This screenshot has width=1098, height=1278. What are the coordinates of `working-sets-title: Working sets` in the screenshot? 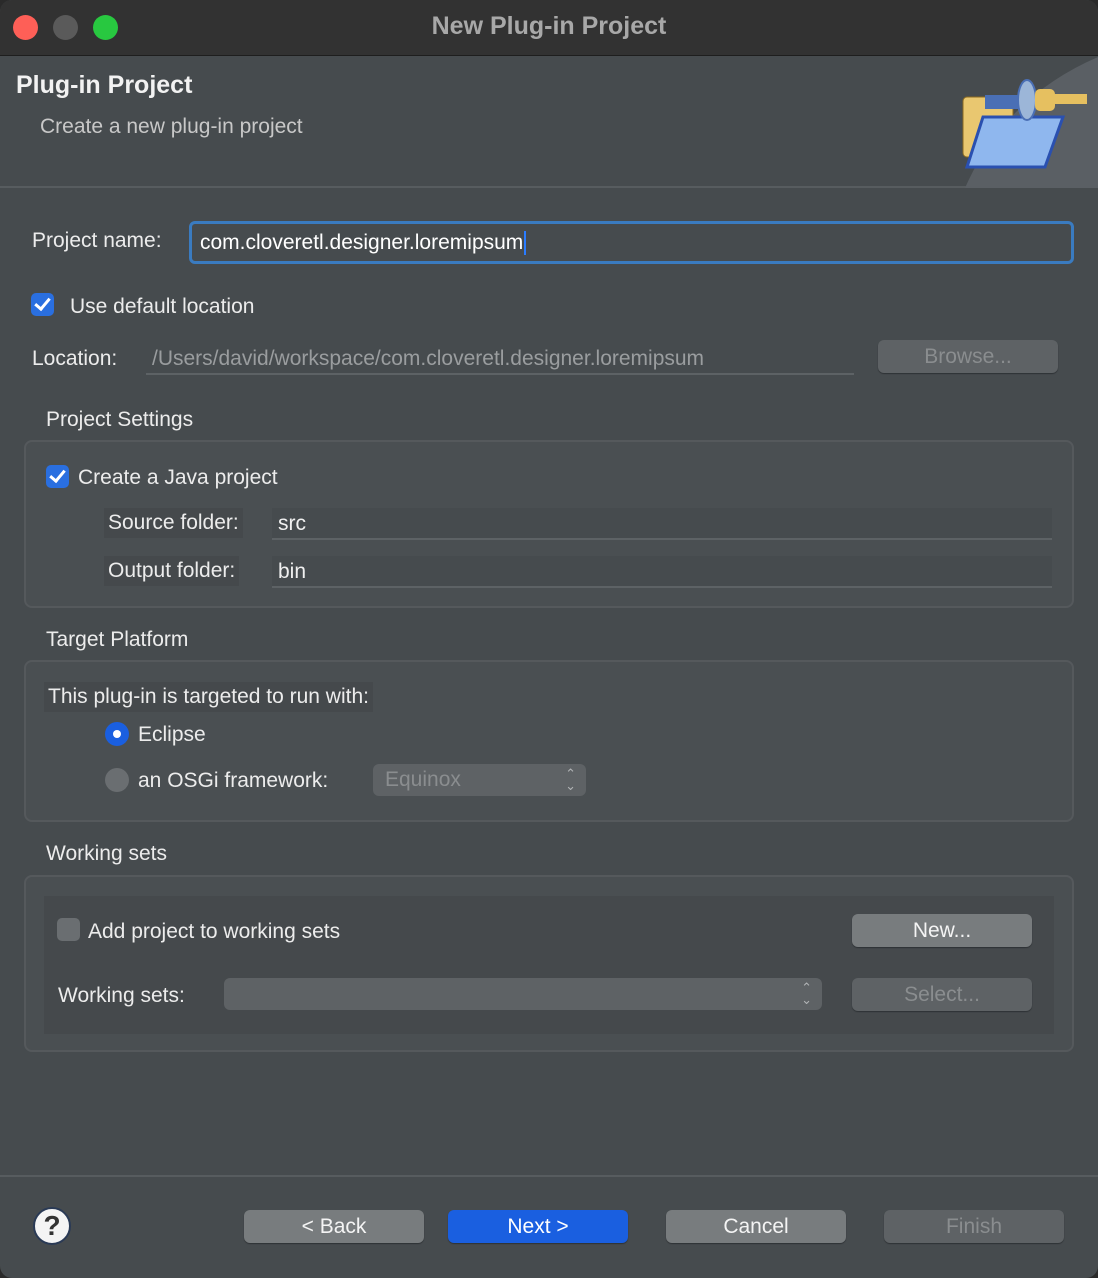 It's located at (106, 853).